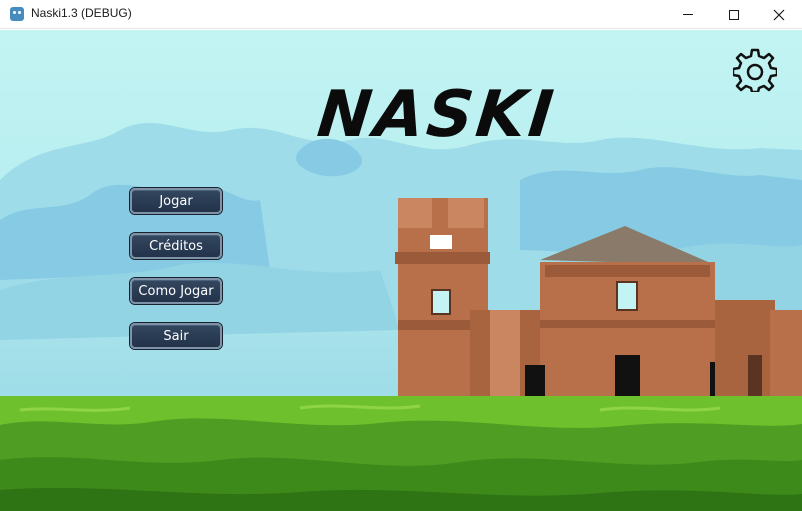 The height and width of the screenshot is (511, 802). What do you see at coordinates (437, 115) in the screenshot?
I see `game-logo: NASKI` at bounding box center [437, 115].